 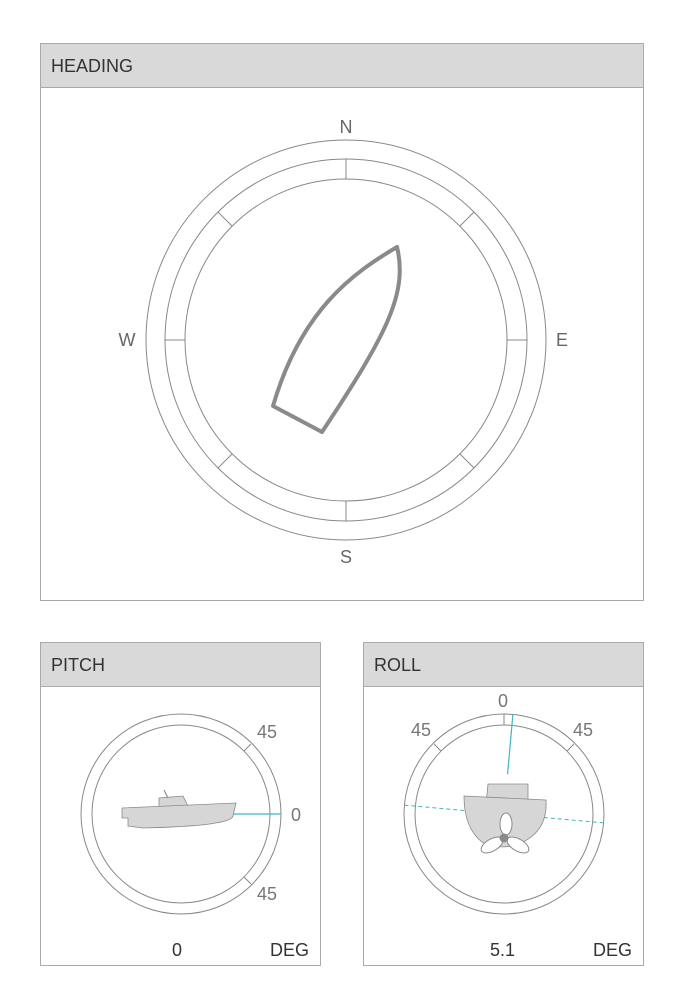 I want to click on pitch-scale-lower-label: 45, so click(x=267, y=894).